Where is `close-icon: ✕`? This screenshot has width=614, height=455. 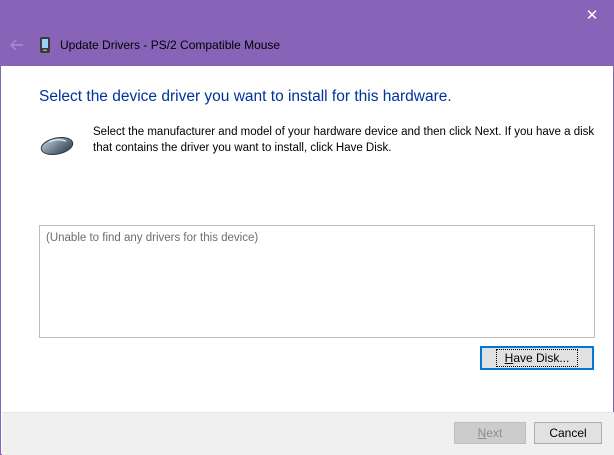 close-icon: ✕ is located at coordinates (592, 15).